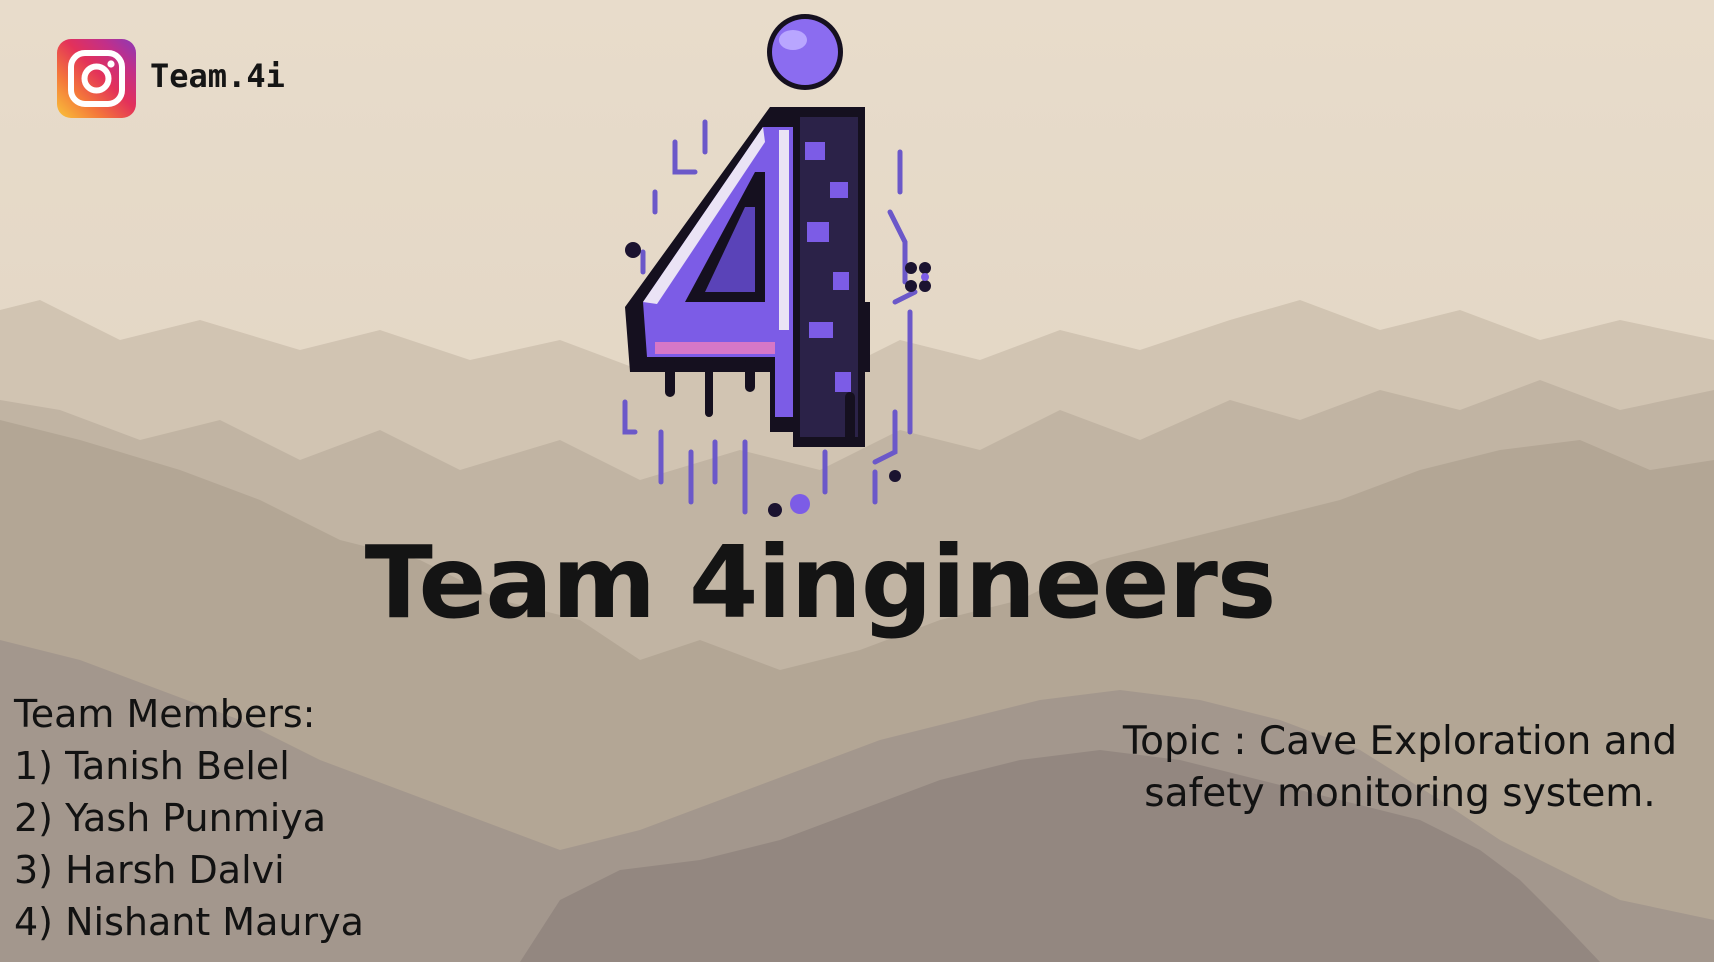  Describe the element at coordinates (96, 78) in the screenshot. I see `instagram-icon` at that location.